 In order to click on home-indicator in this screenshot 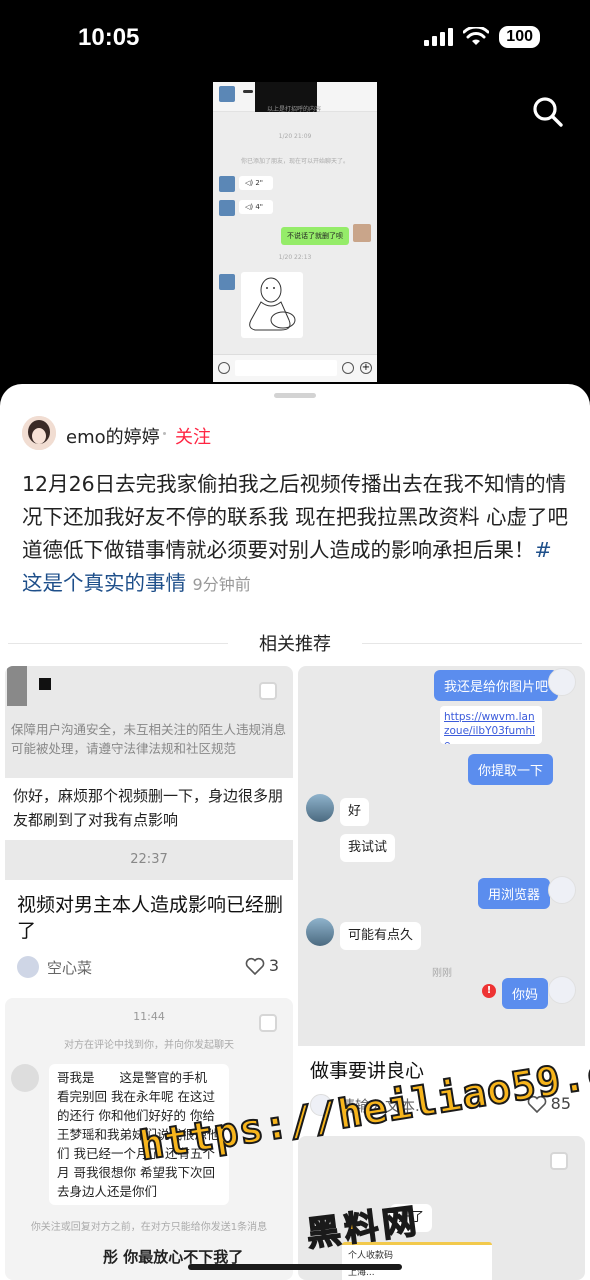, I will do `click(295, 1267)`.